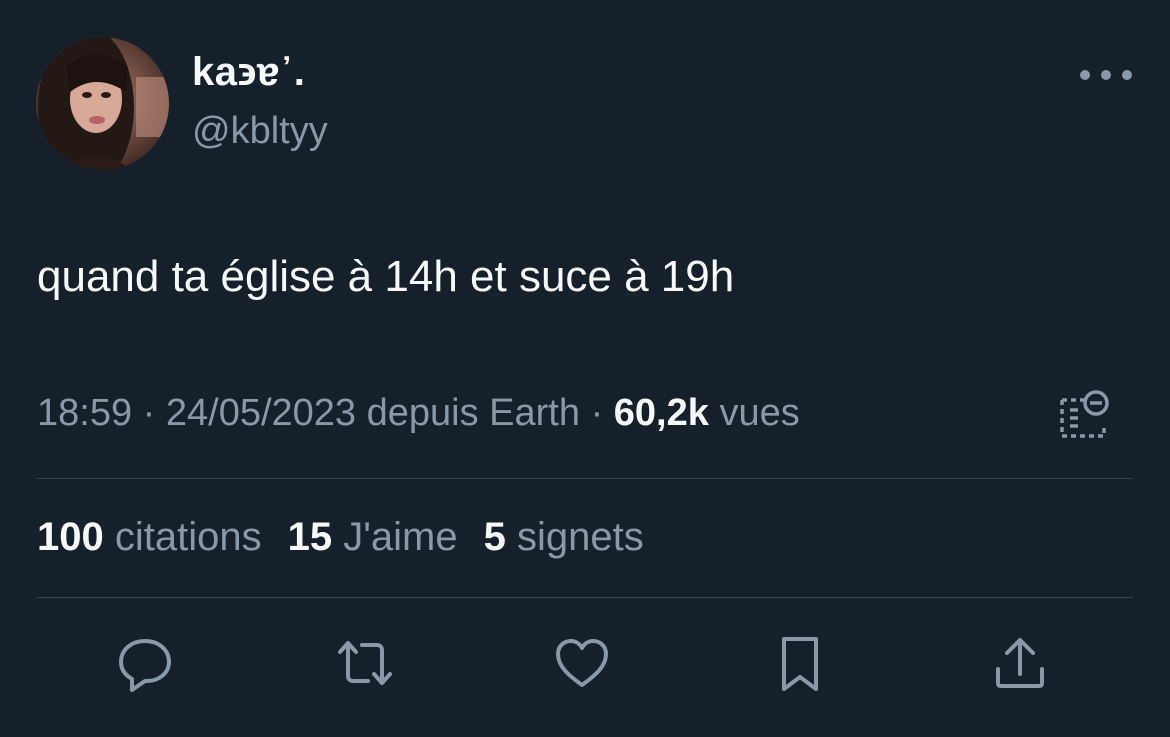 The width and height of the screenshot is (1170, 737). Describe the element at coordinates (494, 537) in the screenshot. I see `bookmarks-count: 5` at that location.